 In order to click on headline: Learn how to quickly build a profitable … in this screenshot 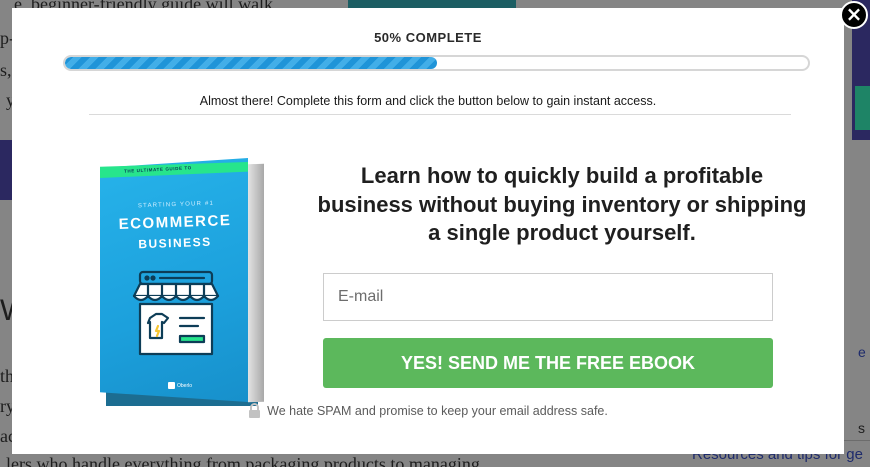, I will do `click(562, 204)`.